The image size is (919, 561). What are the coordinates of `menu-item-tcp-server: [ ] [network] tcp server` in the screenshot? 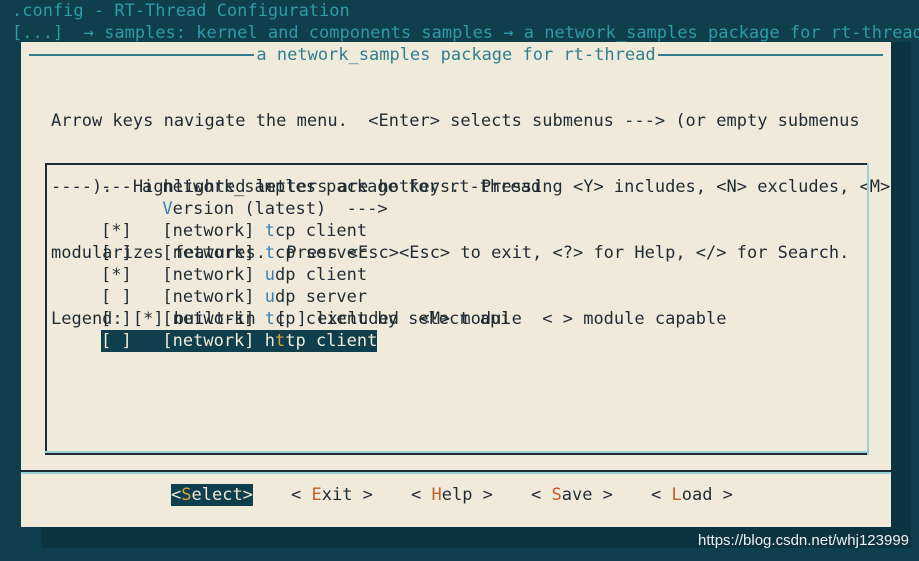 It's located at (234, 253).